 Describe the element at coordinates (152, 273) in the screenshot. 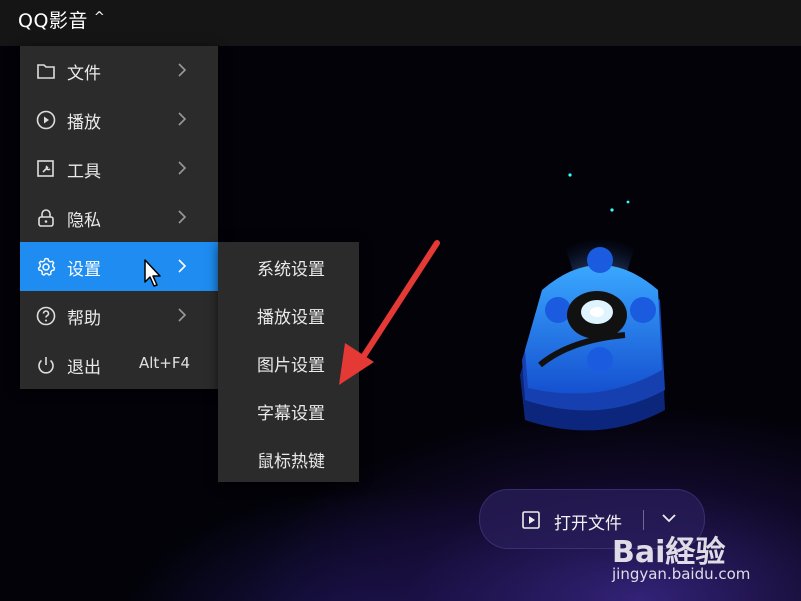

I see `mouse-cursor-icon` at that location.